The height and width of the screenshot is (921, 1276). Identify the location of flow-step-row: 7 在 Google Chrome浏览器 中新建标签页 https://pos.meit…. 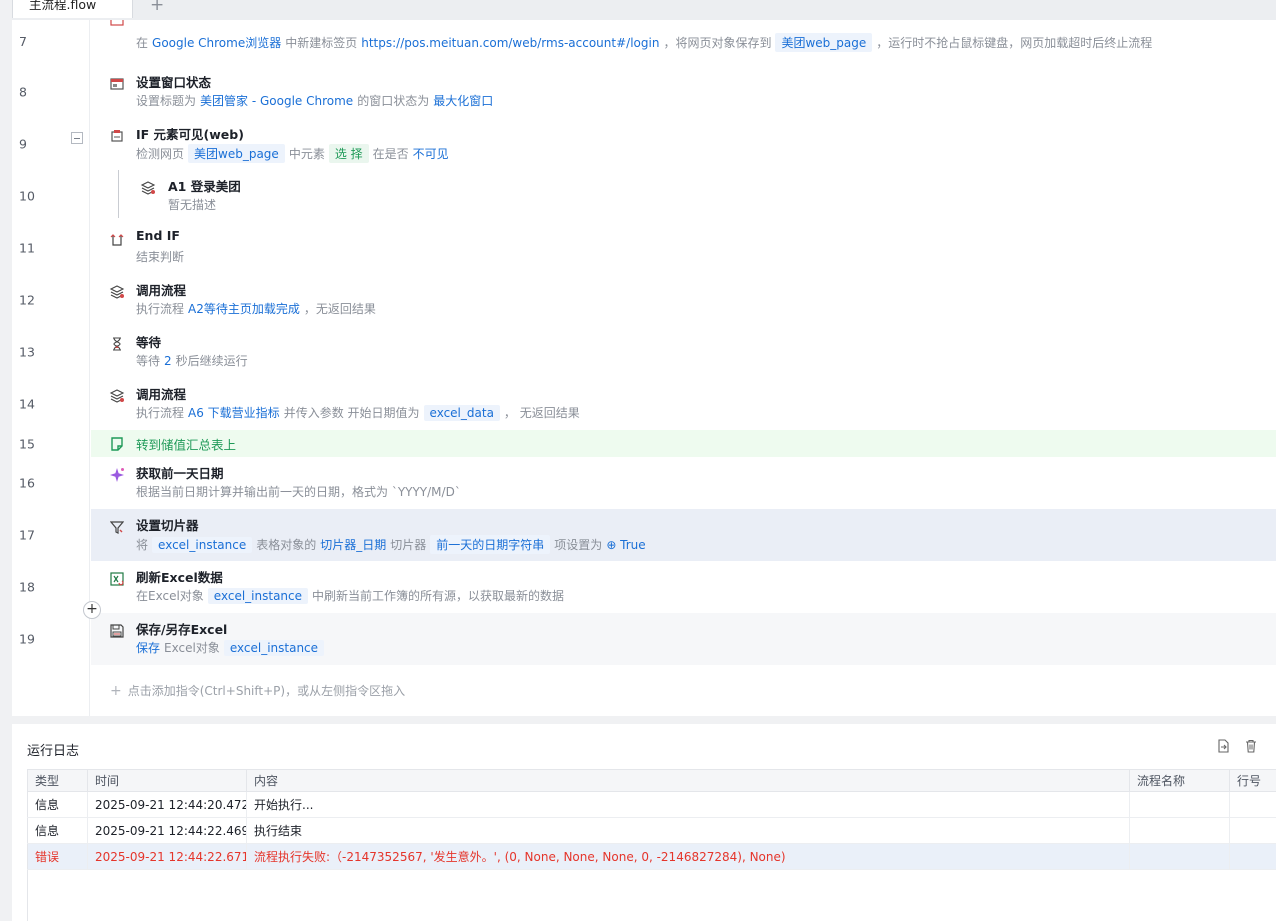
(644, 41).